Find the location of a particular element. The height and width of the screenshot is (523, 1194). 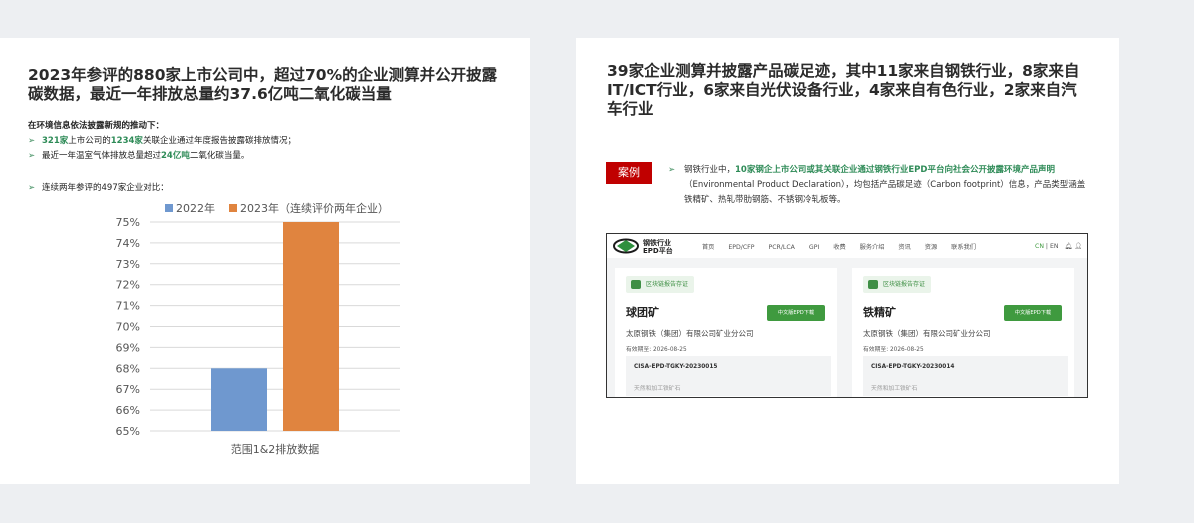

site-logo: 钢铁行业 EPD平台 is located at coordinates (653, 246).